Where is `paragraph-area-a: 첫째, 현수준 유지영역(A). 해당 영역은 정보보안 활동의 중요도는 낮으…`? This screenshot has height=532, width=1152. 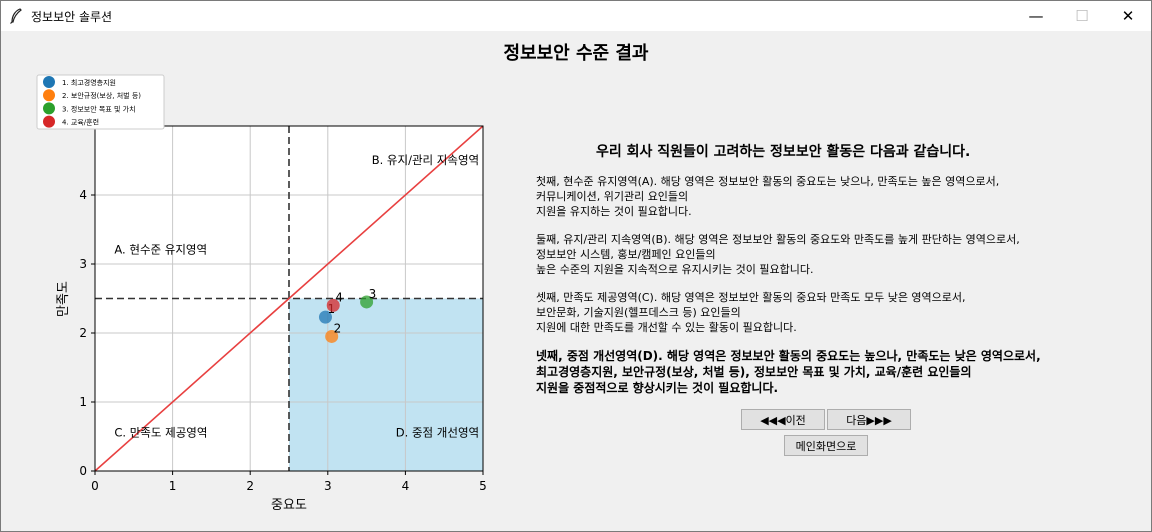
paragraph-area-a: 첫째, 현수준 유지영역(A). 해당 영역은 정보보안 활동의 중요도는 낮으… is located at coordinates (768, 196).